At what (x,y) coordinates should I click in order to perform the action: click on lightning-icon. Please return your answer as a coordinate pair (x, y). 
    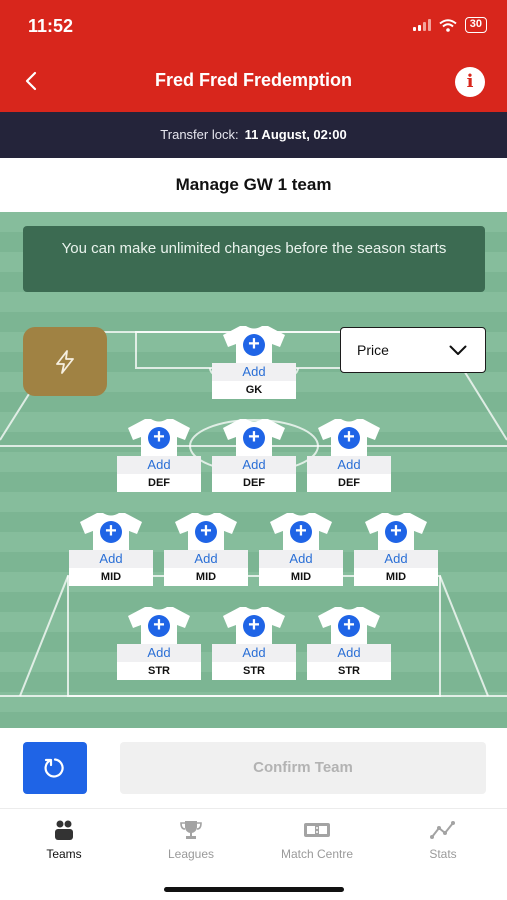
    Looking at the image, I should click on (65, 362).